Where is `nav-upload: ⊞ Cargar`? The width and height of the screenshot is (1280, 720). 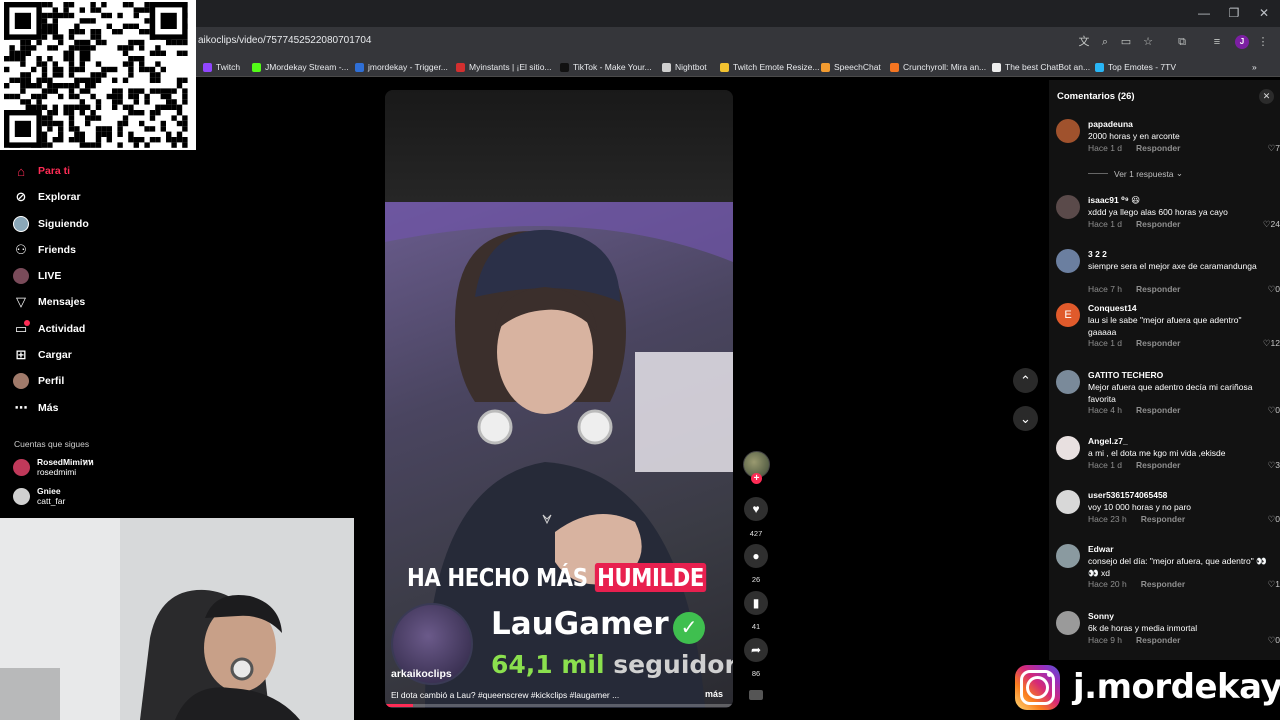 nav-upload: ⊞ Cargar is located at coordinates (42, 355).